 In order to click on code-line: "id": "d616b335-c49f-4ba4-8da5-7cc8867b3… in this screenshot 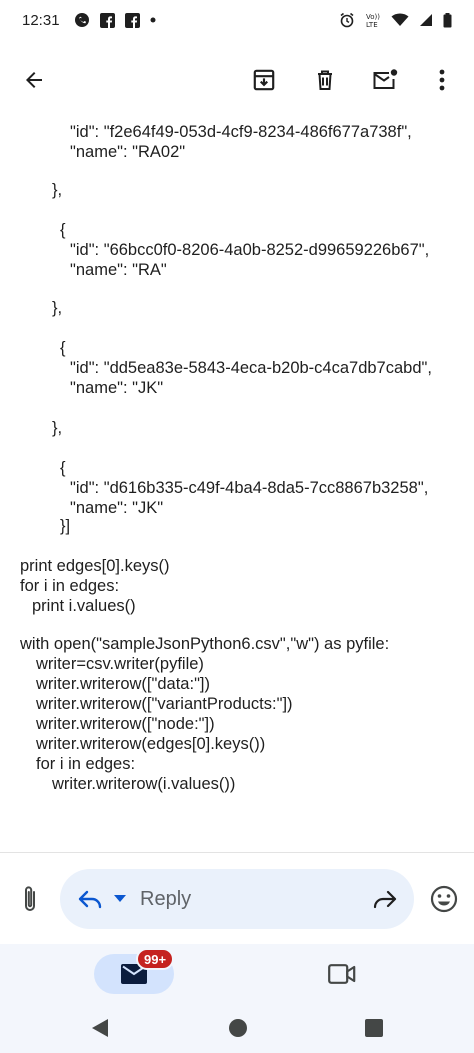, I will do `click(249, 488)`.